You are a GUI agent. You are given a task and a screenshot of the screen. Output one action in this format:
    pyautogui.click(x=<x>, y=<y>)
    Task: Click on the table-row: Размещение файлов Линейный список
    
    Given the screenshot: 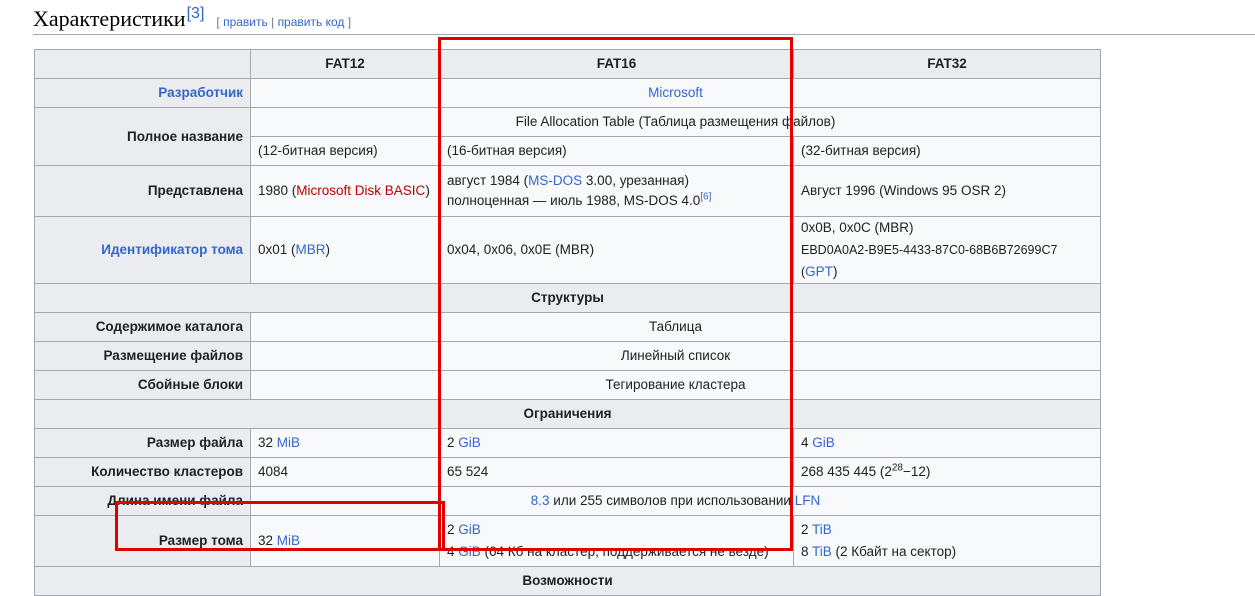 What is the action you would take?
    pyautogui.click(x=567, y=356)
    